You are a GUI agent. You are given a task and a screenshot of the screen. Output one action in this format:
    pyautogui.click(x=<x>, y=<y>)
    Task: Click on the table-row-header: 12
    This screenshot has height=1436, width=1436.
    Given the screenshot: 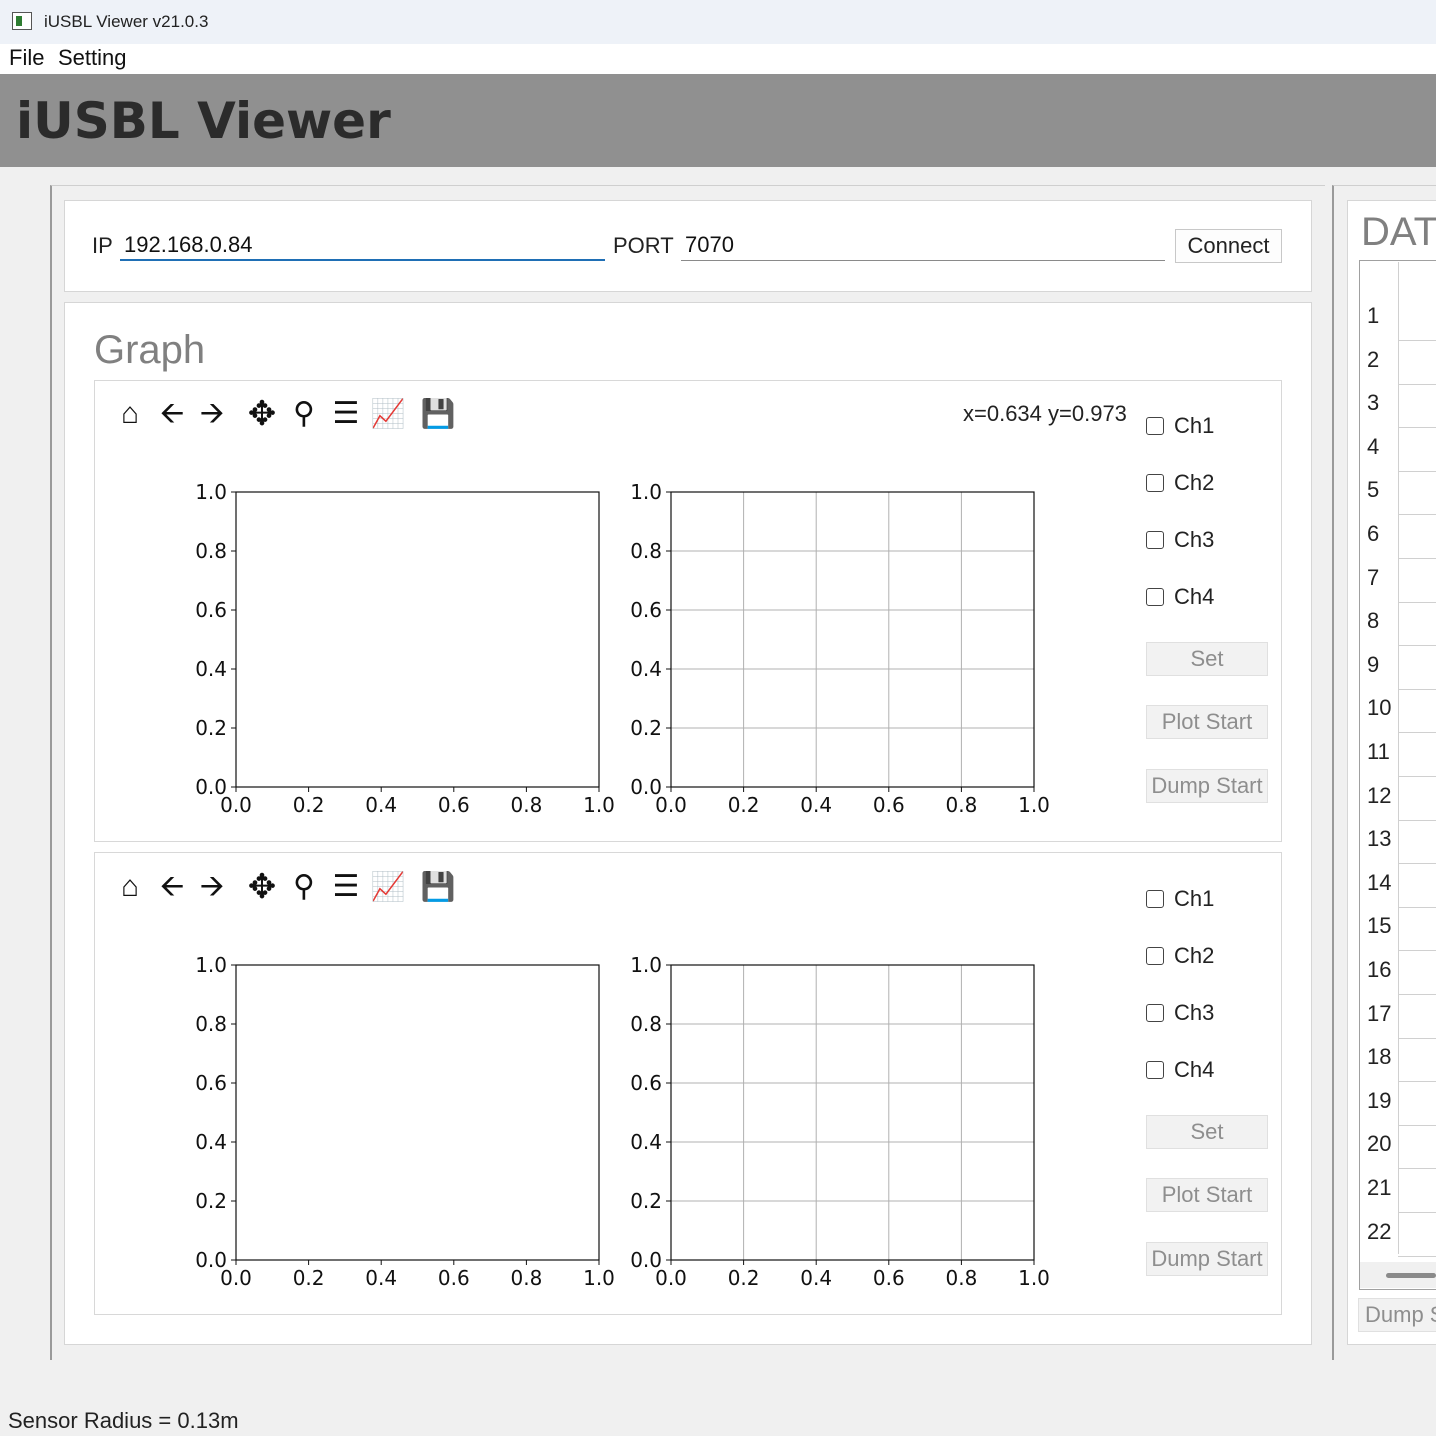 What is the action you would take?
    pyautogui.click(x=1379, y=796)
    